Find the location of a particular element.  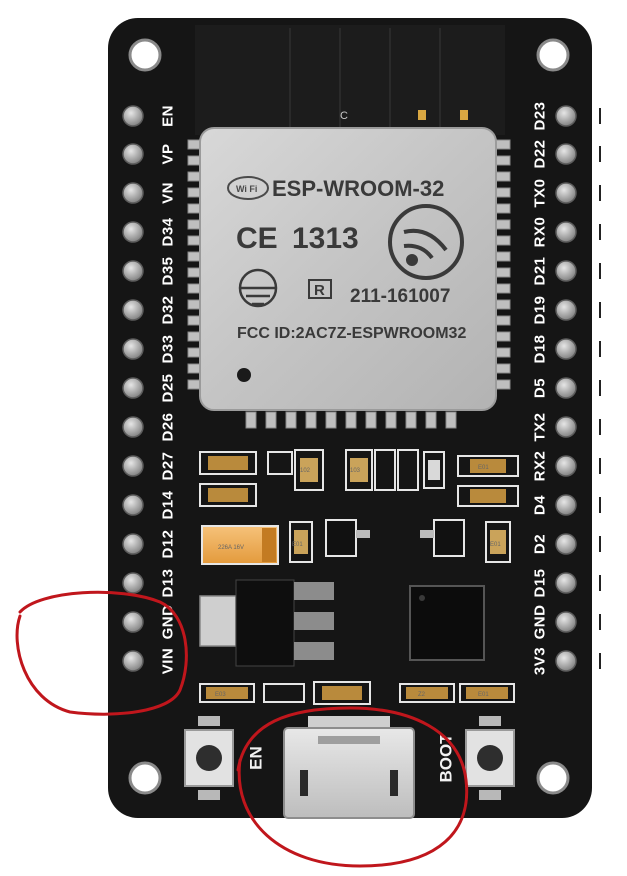

fcc-id: FCC ID:2AC7Z-ESPWROOM32 is located at coordinates (351, 333).